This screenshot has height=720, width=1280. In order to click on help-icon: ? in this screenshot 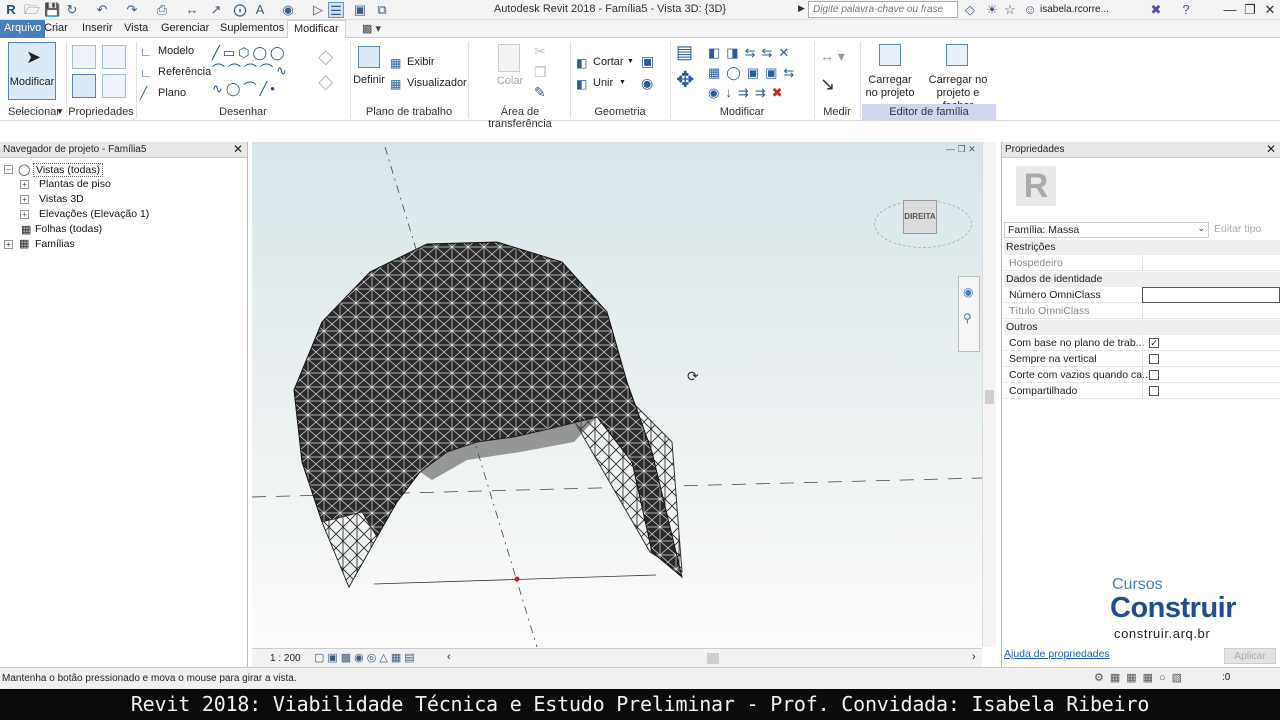, I will do `click(1186, 10)`.